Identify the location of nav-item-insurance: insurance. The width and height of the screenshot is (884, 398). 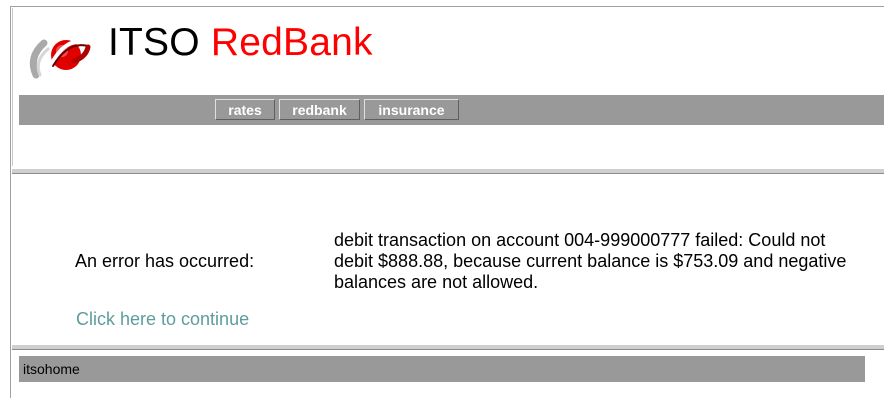
(411, 109).